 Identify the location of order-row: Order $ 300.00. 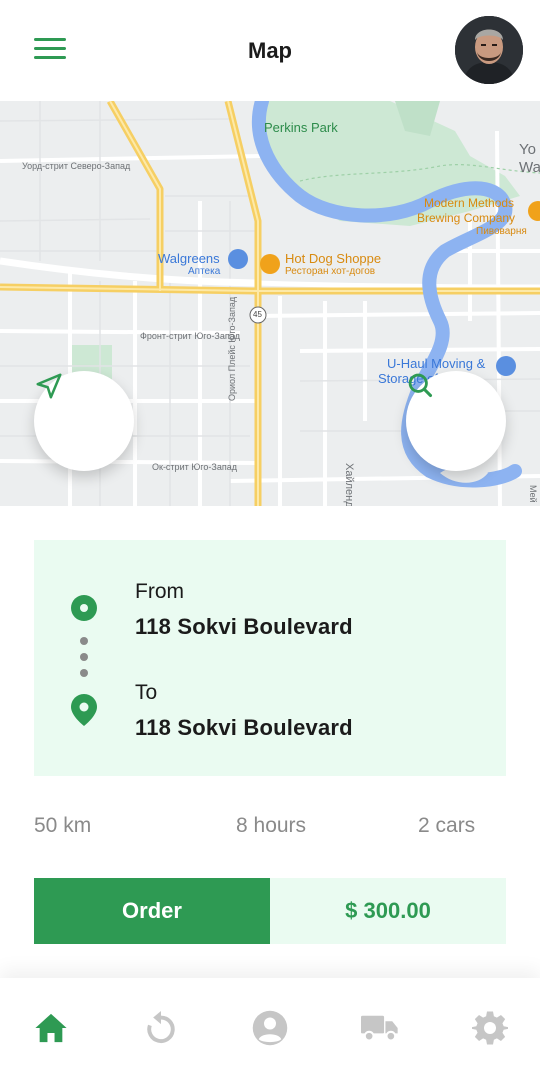
(270, 911).